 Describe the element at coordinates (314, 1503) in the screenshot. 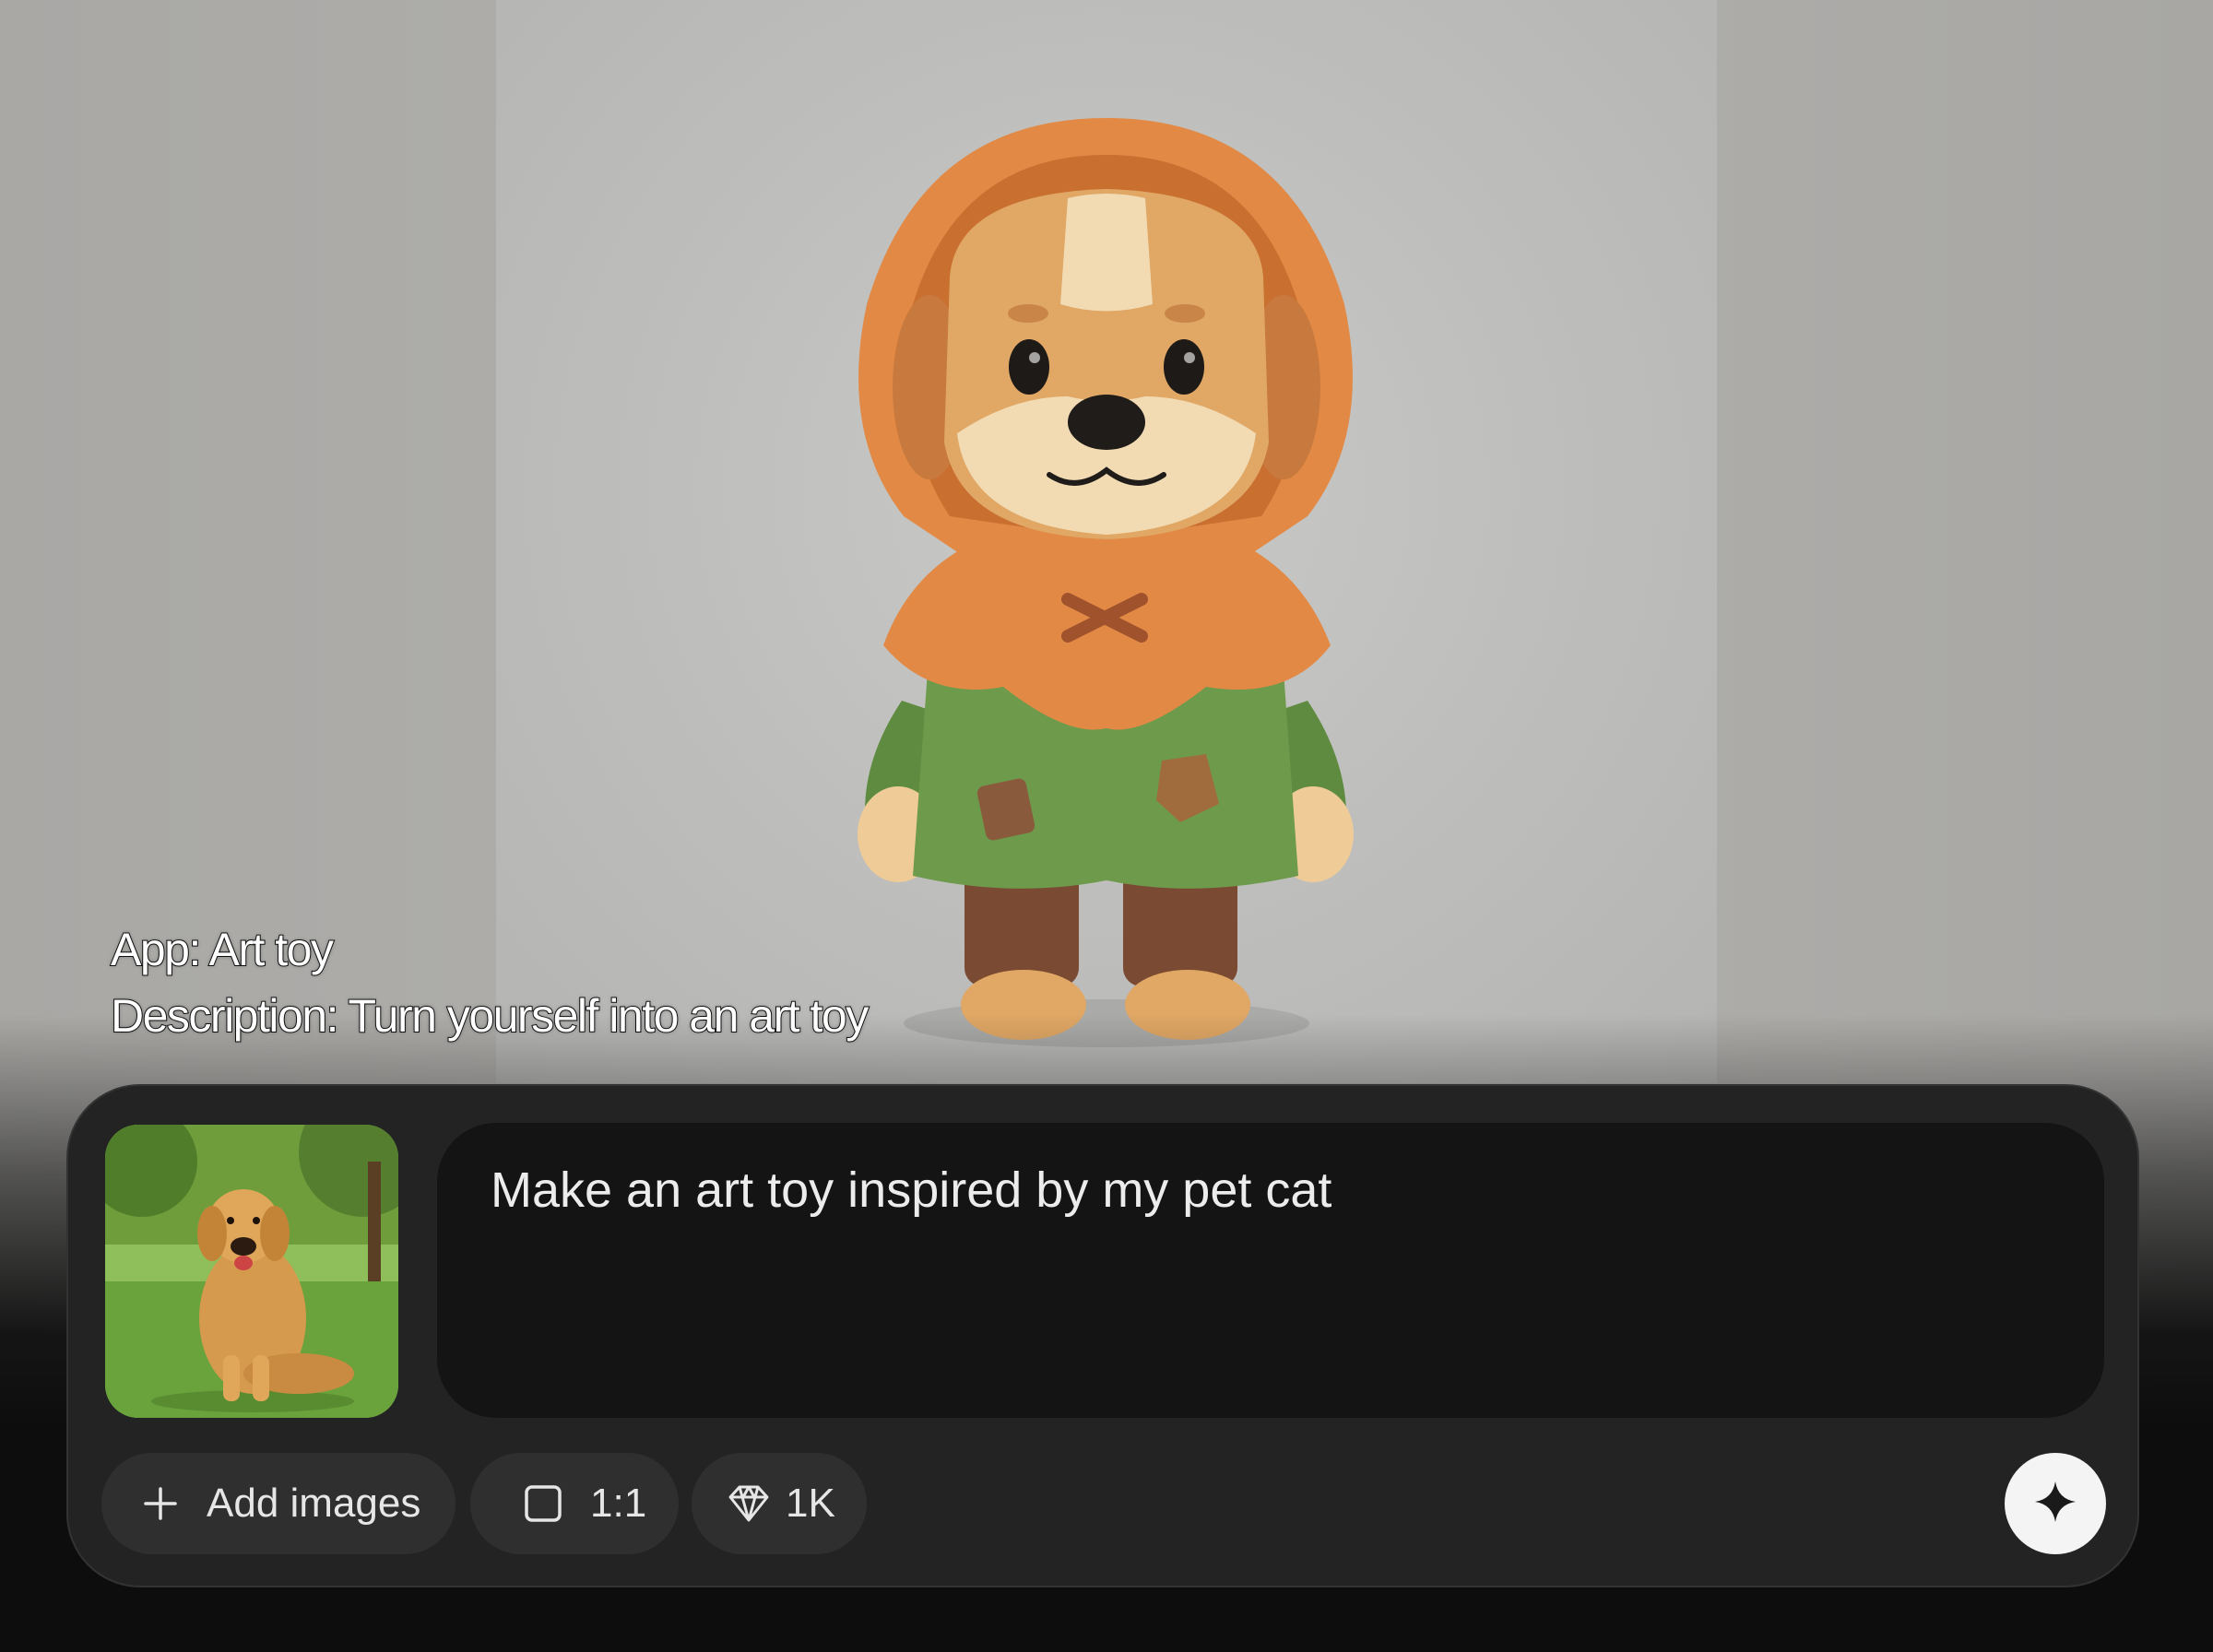

I see `add-images-label: Add images` at that location.